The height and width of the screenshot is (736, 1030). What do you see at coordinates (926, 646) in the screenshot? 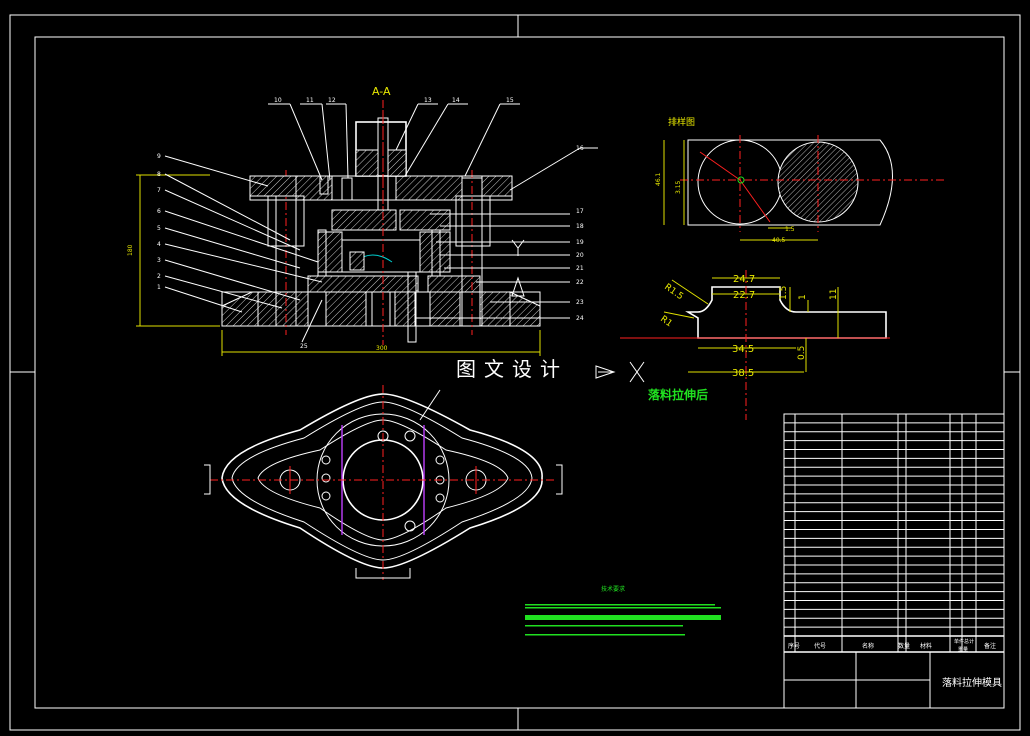
I see `svg-text: 材料` at bounding box center [926, 646].